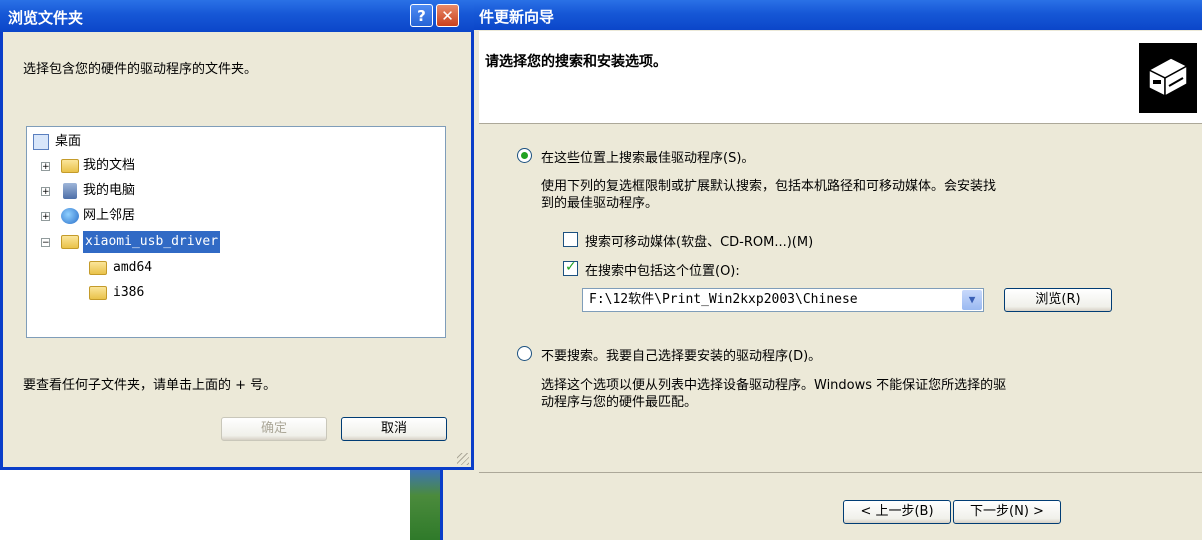  What do you see at coordinates (394, 429) in the screenshot?
I see `cancel-button: 取消` at bounding box center [394, 429].